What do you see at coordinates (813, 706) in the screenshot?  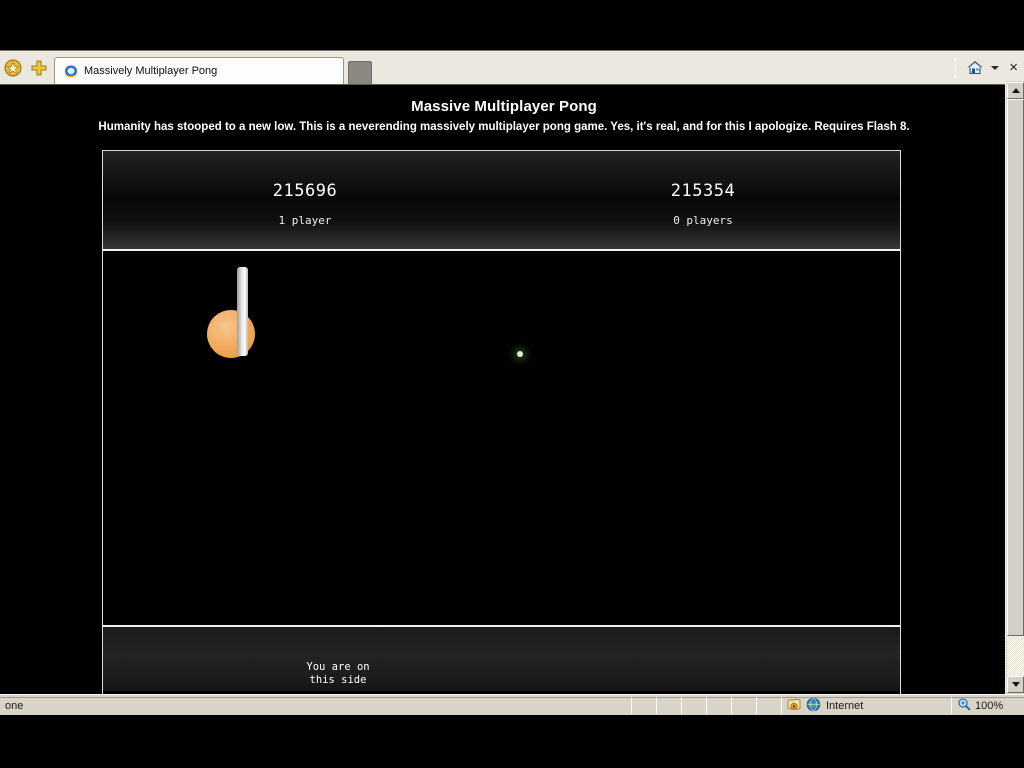 I see `globe-icon` at bounding box center [813, 706].